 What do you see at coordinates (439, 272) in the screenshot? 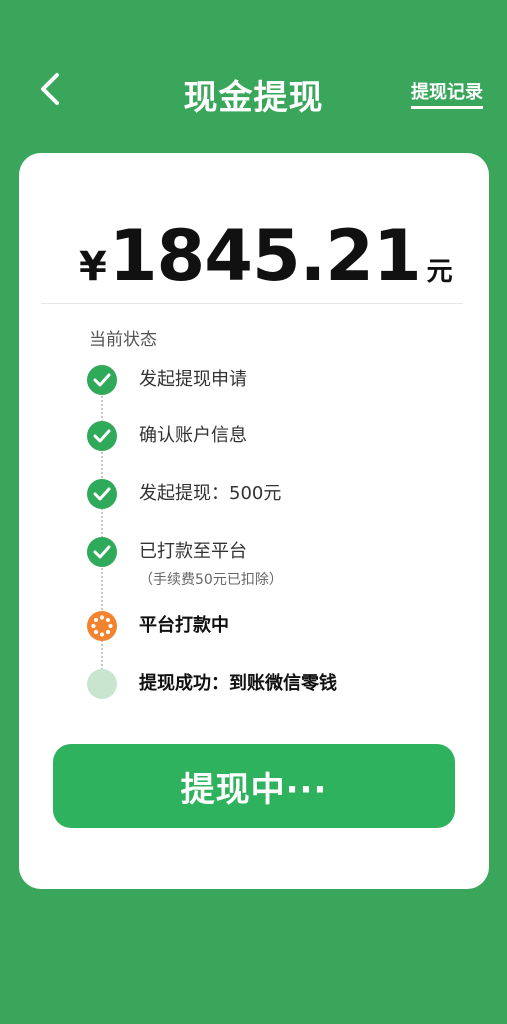
I see `amount-unit: 元` at bounding box center [439, 272].